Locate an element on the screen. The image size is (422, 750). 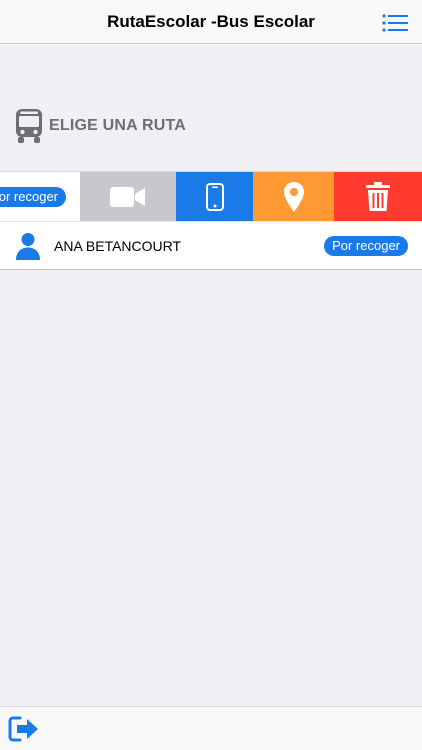
swiped-student-row: Por recoger is located at coordinates (211, 196).